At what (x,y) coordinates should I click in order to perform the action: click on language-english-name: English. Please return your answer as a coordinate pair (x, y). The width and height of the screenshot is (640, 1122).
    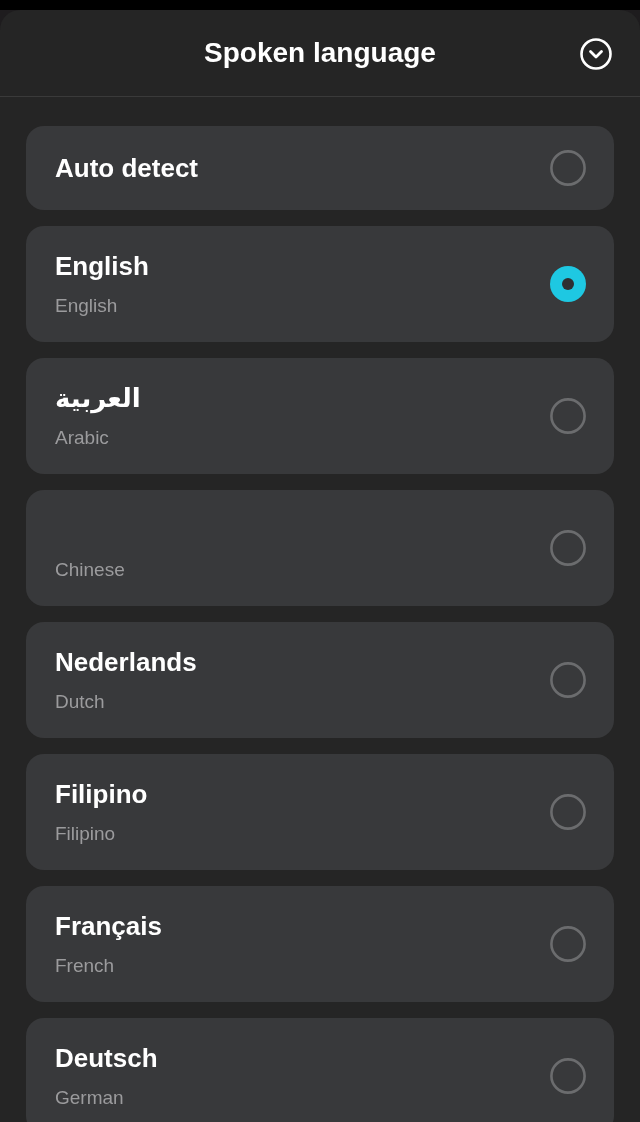
    Looking at the image, I should click on (86, 306).